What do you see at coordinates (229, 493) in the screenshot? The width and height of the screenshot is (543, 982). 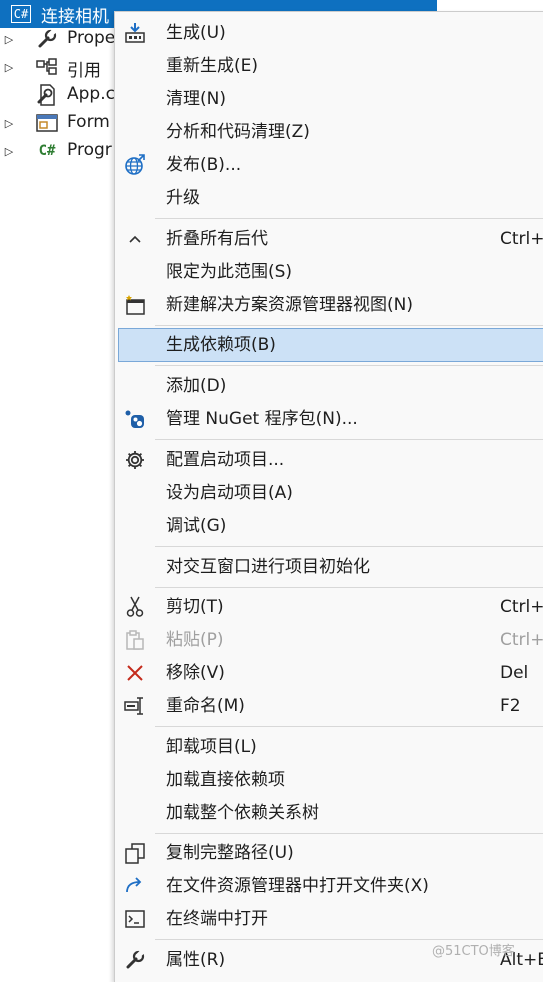 I see `menu-item-label: 设为启动项目(A)` at bounding box center [229, 493].